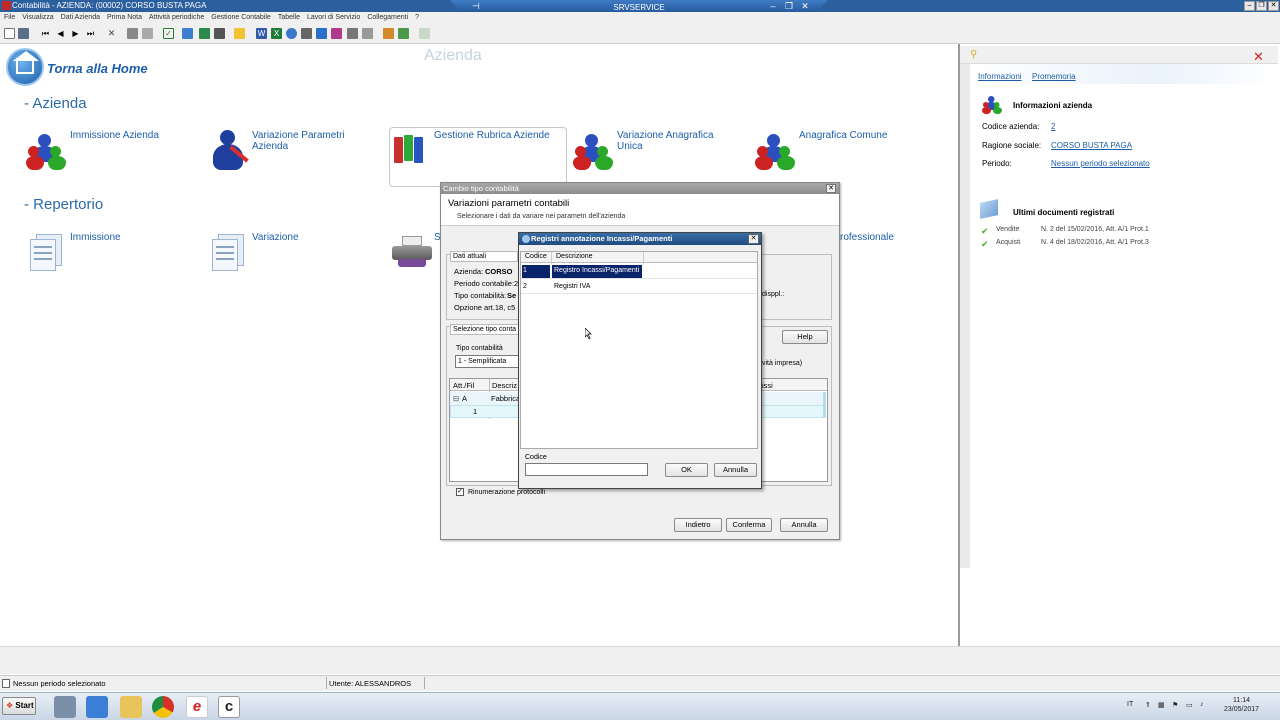 The height and width of the screenshot is (720, 1280). What do you see at coordinates (312, 141) in the screenshot?
I see `tile-variazione-parametri: Variazione Parametri Azienda` at bounding box center [312, 141].